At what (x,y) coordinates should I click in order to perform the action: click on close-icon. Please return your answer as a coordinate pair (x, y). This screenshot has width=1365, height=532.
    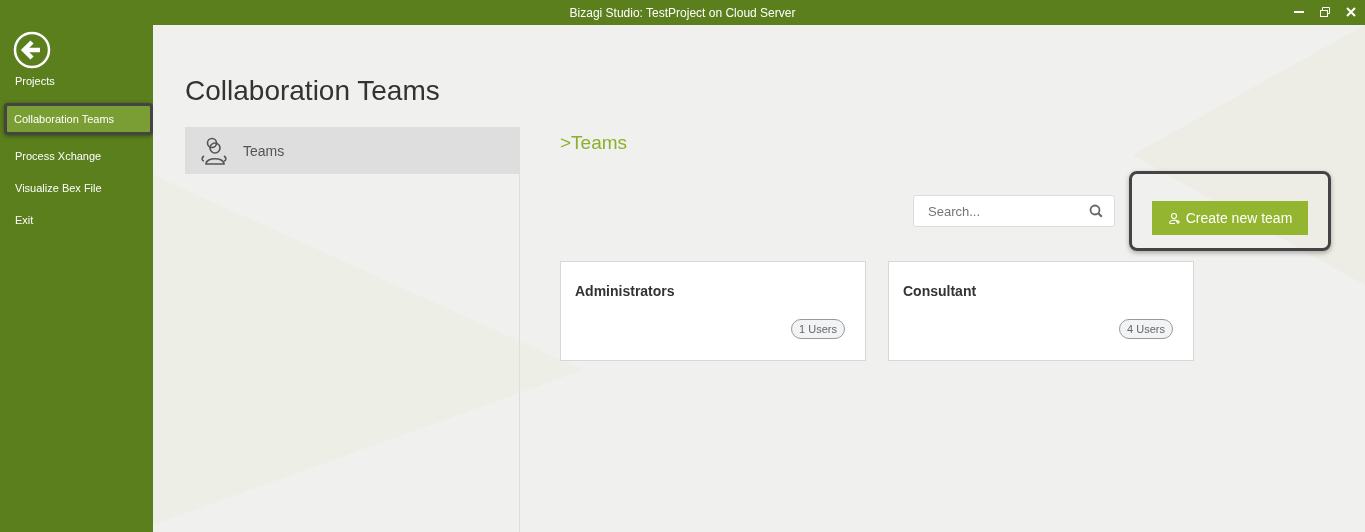
    Looking at the image, I should click on (1351, 12).